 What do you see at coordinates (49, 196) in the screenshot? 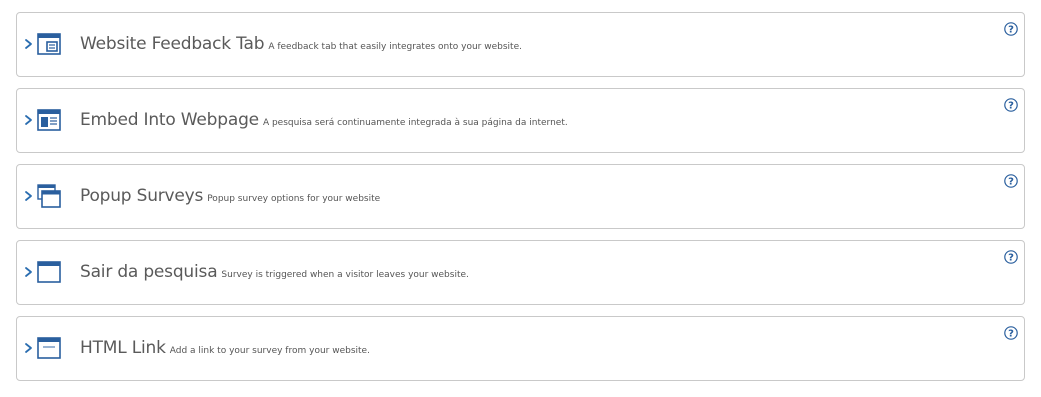
I see `popup-windows-icon` at bounding box center [49, 196].